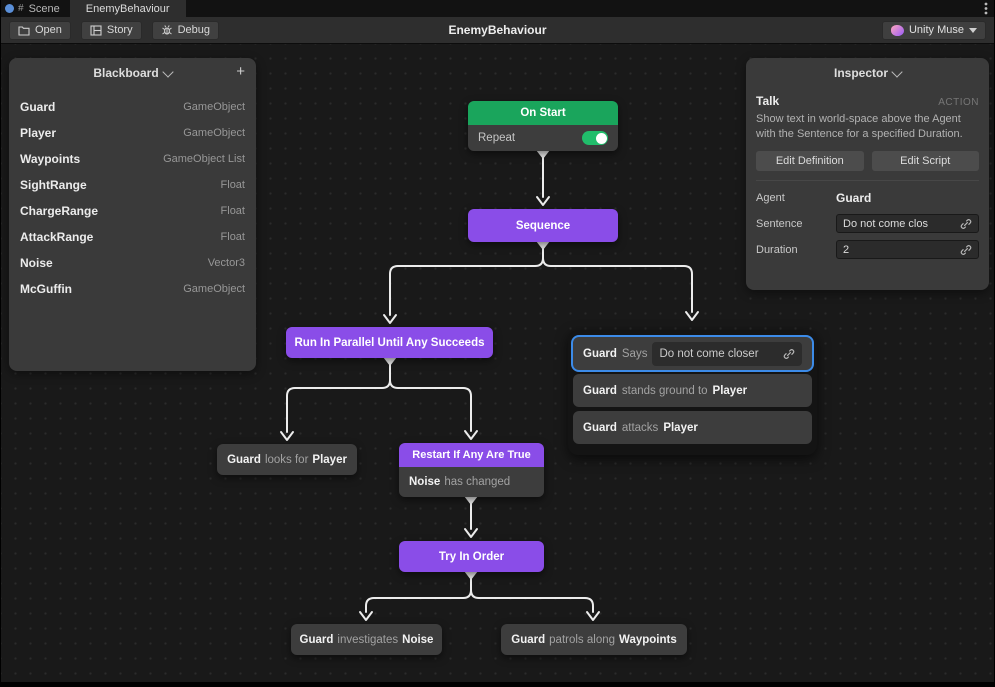 The height and width of the screenshot is (687, 995). I want to click on node-run-in-parallel: Run In Parallel Until Any Succeeds, so click(389, 342).